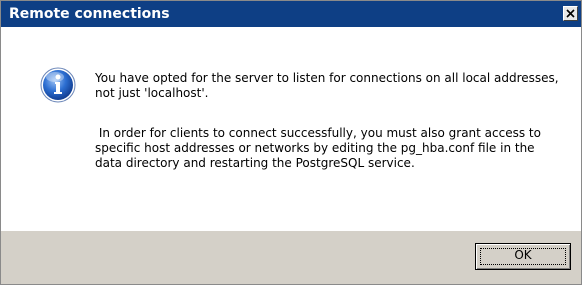  I want to click on close-icon, so click(570, 13).